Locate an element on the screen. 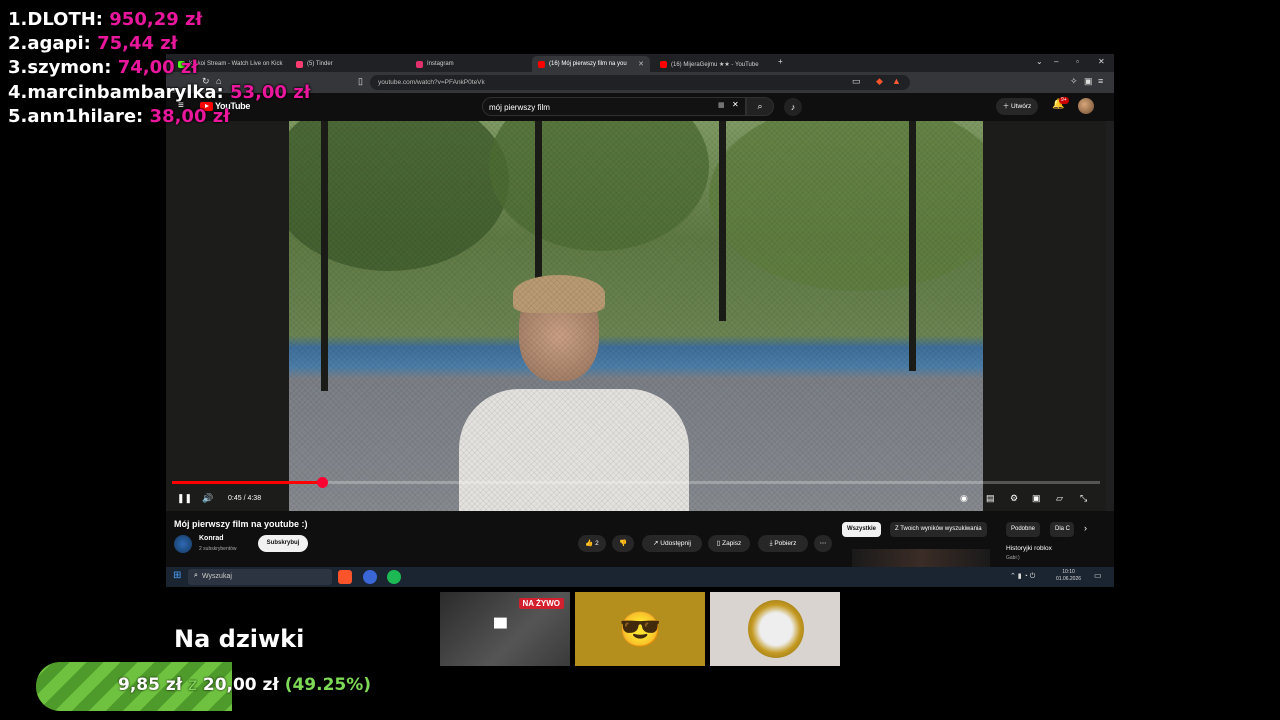  donor-name: szymon: is located at coordinates (69, 68).